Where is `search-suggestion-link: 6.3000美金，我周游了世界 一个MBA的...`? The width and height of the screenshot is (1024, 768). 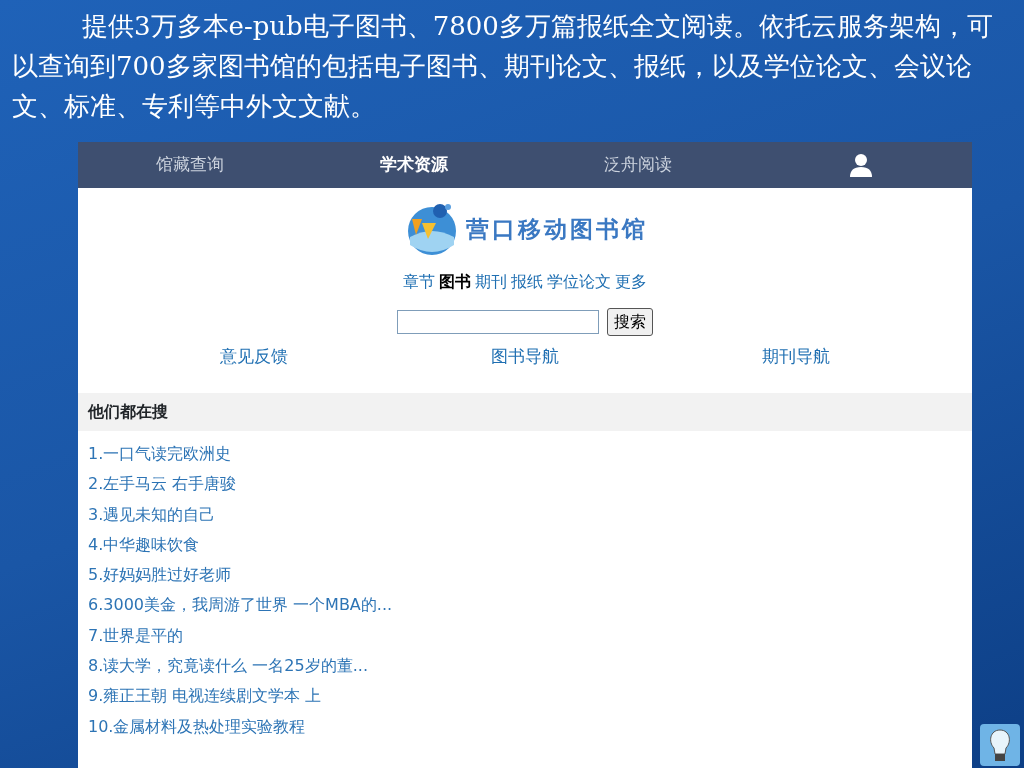
search-suggestion-link: 6.3000美金，我周游了世界 一个MBA的... is located at coordinates (240, 605).